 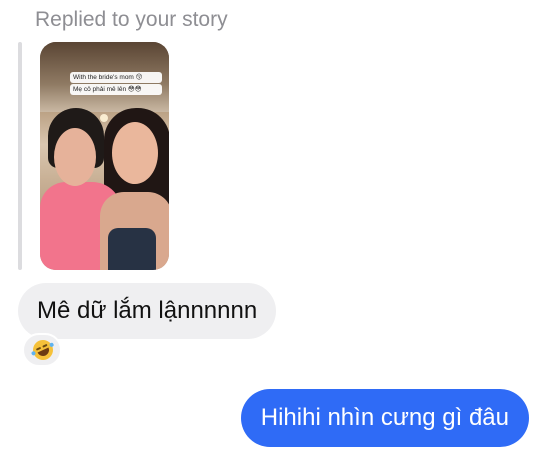 I want to click on rolling-on-floor-laughing-icon, so click(x=43, y=350).